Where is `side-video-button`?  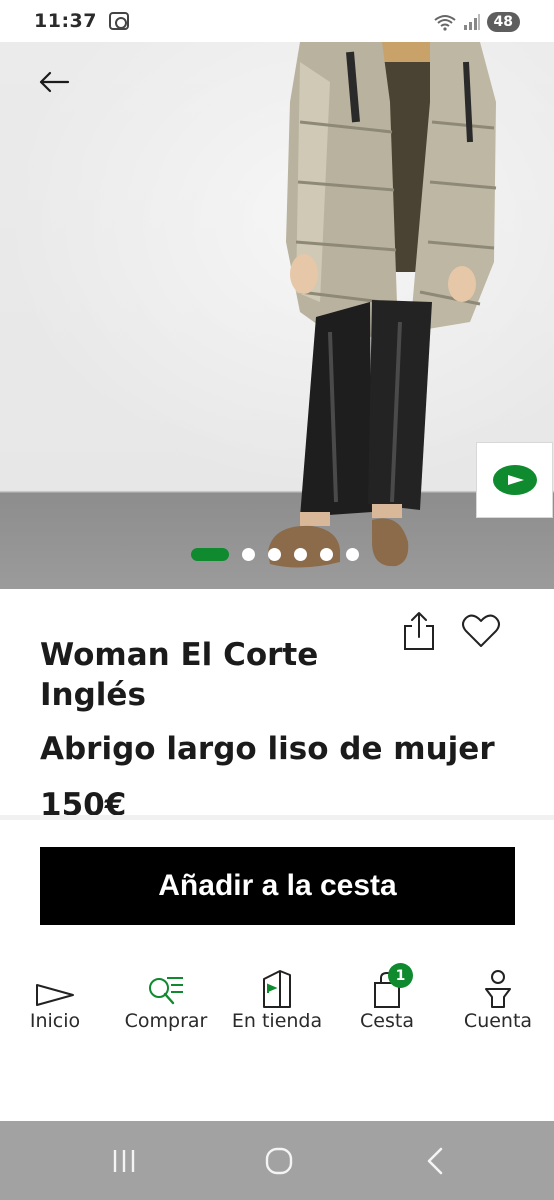
side-video-button is located at coordinates (514, 480).